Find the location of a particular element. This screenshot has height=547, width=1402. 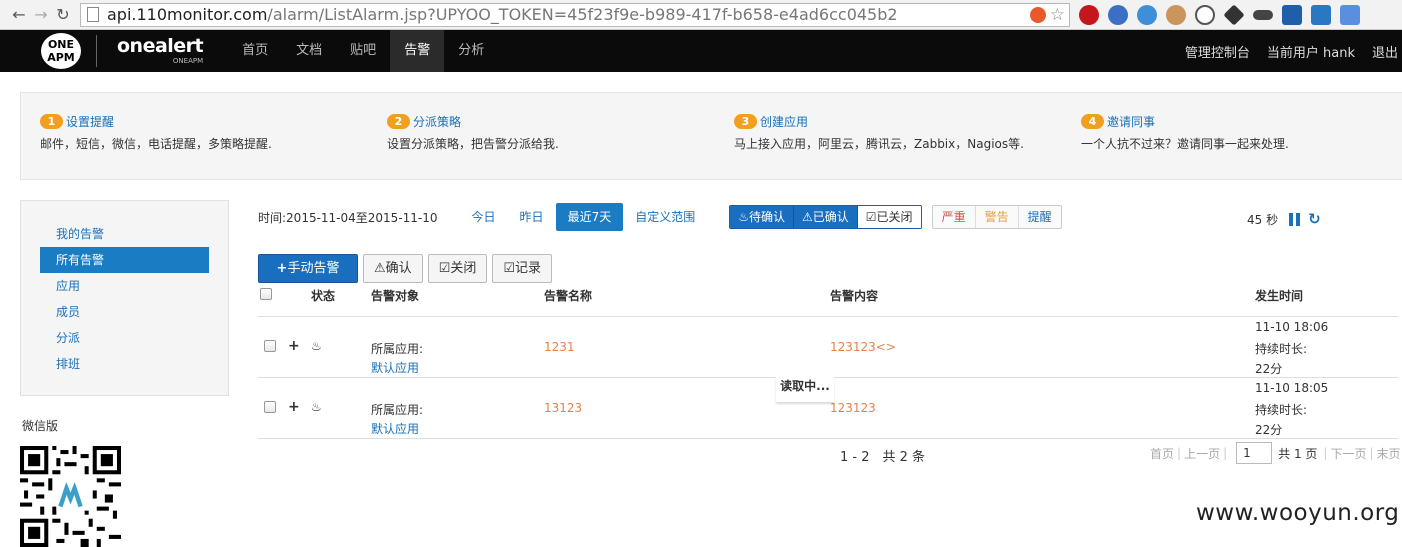

step-create-app: 3 创建应用 马上接入应用，阿里云，腾讯云，Zabbix，Nagios等. is located at coordinates (888, 136).